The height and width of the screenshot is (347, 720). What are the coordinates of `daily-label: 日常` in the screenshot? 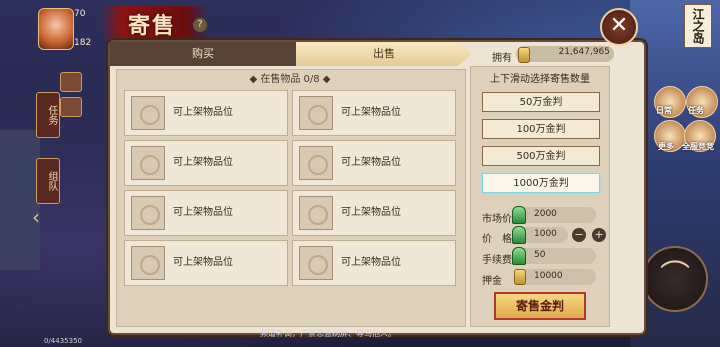 It's located at (664, 110).